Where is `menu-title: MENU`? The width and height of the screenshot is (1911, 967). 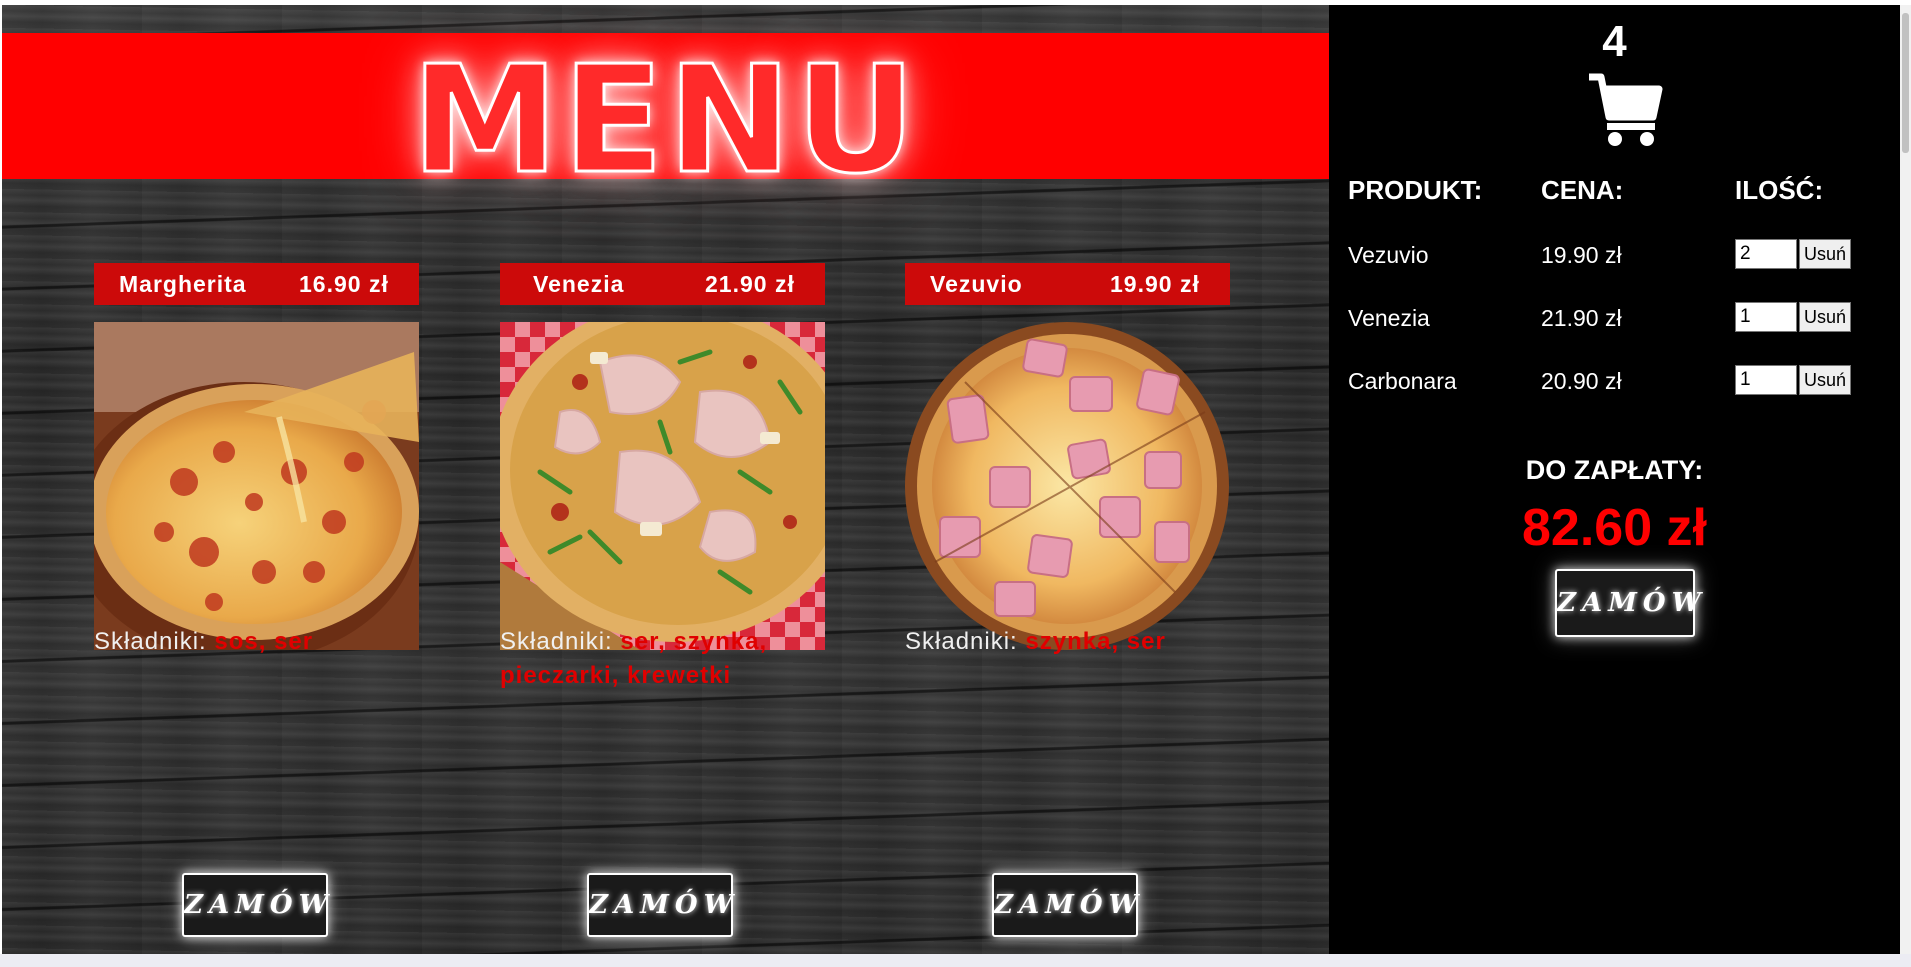
menu-title: MENU is located at coordinates (665, 120).